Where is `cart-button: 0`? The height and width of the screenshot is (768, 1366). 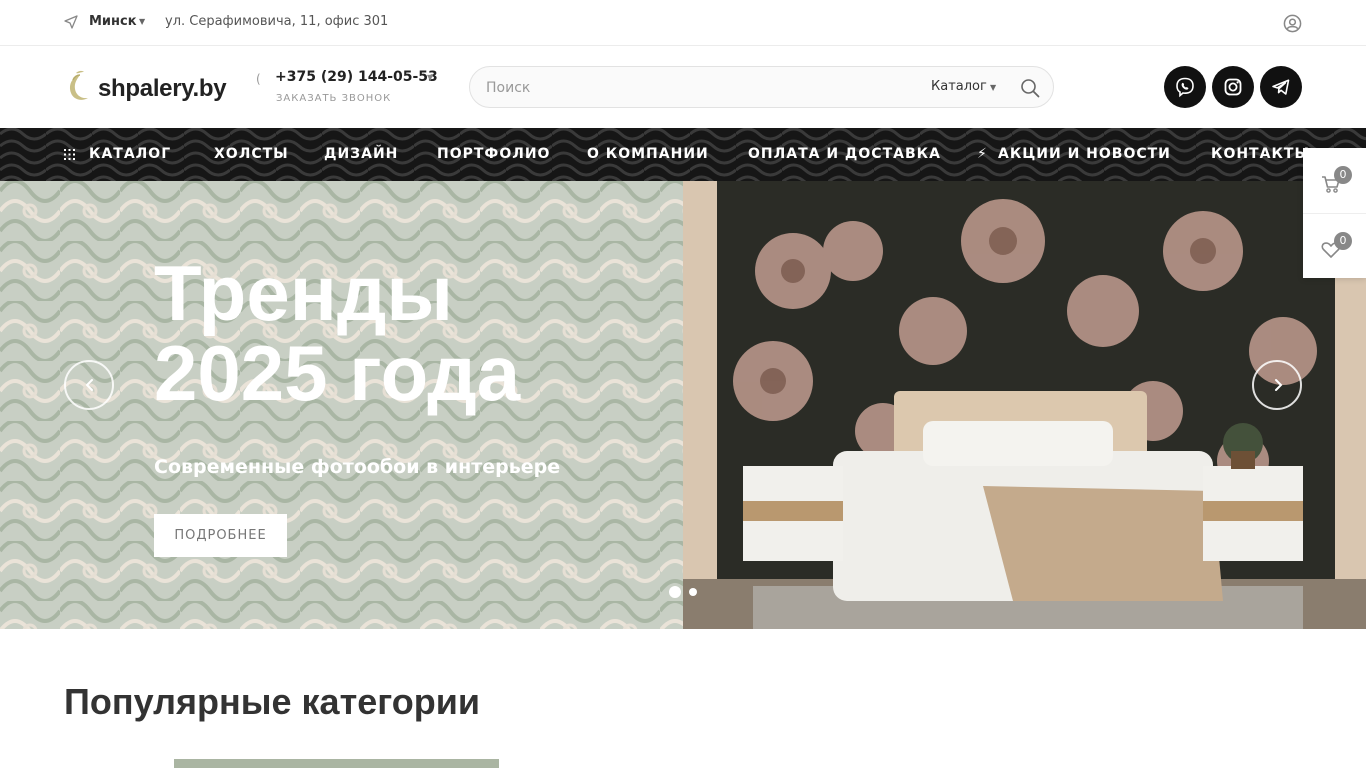 cart-button: 0 is located at coordinates (1334, 180).